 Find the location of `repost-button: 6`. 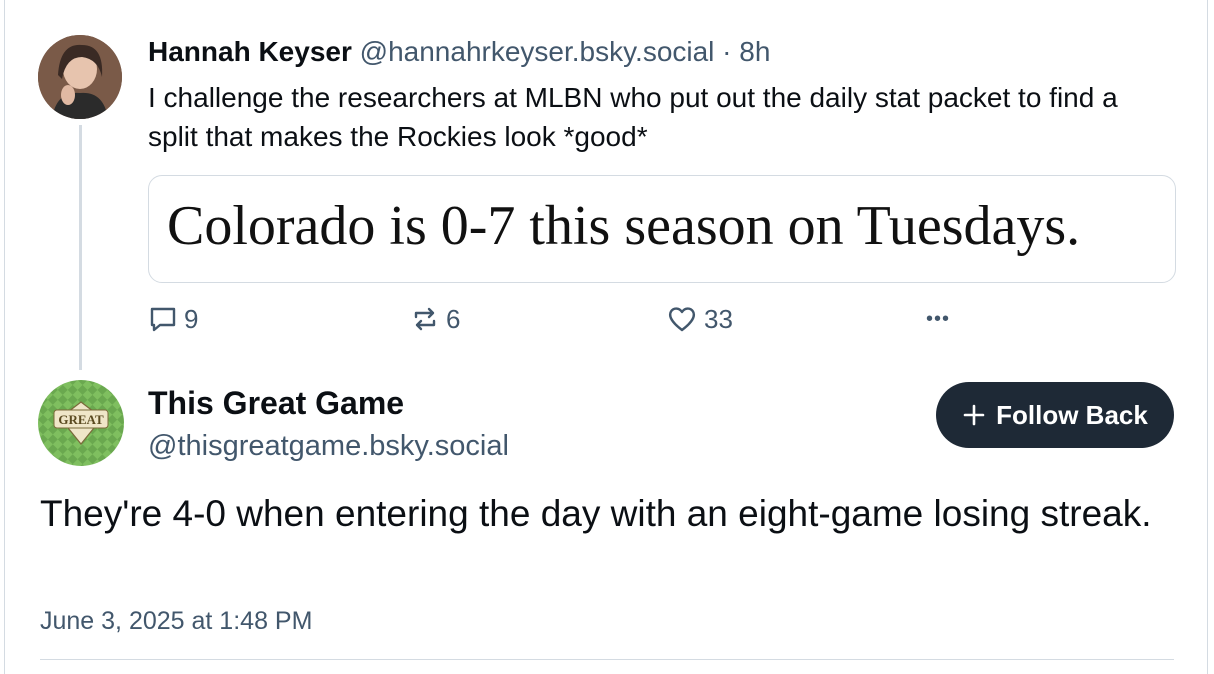

repost-button: 6 is located at coordinates (435, 319).